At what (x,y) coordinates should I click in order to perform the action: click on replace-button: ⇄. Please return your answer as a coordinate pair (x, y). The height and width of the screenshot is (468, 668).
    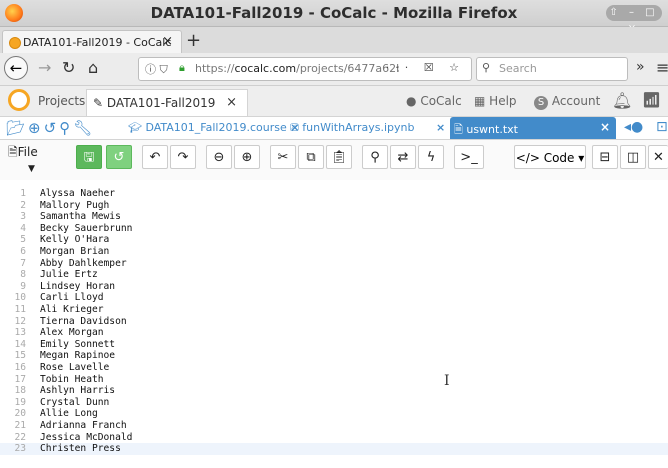
    Looking at the image, I should click on (403, 157).